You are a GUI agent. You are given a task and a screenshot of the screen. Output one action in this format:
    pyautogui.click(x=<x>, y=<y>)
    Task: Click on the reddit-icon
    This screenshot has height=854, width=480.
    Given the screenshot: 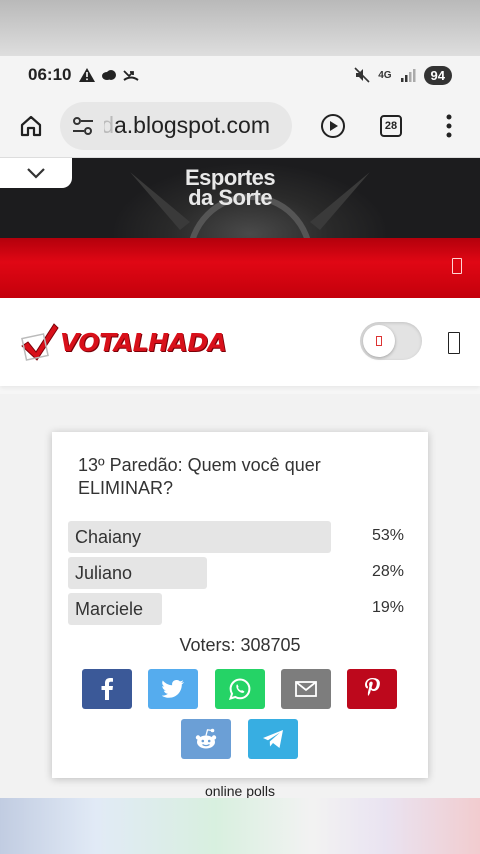 What is the action you would take?
    pyautogui.click(x=206, y=738)
    